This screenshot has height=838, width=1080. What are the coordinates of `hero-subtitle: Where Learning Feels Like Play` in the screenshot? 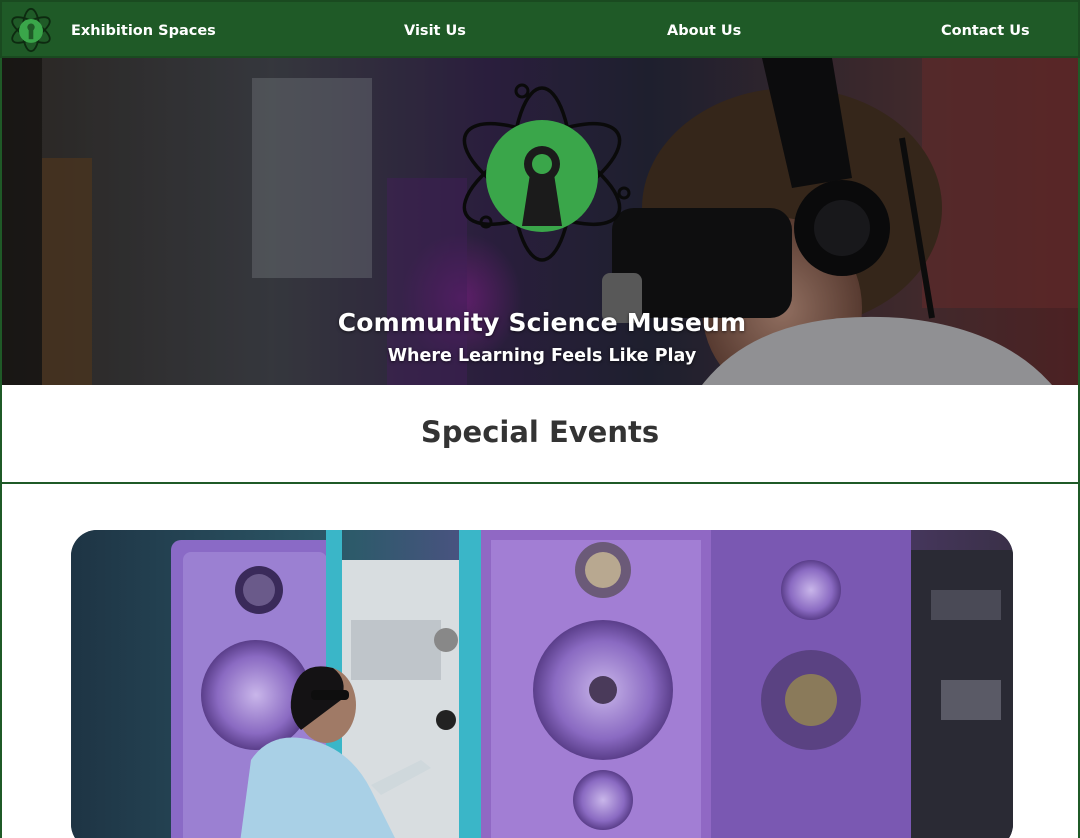 It's located at (542, 356).